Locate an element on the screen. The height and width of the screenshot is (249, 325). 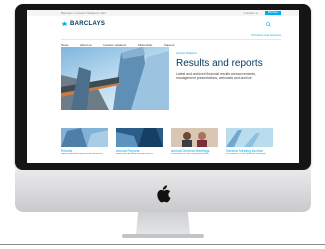
tile-description: Latest financial results announcements is located at coordinates (82, 154).